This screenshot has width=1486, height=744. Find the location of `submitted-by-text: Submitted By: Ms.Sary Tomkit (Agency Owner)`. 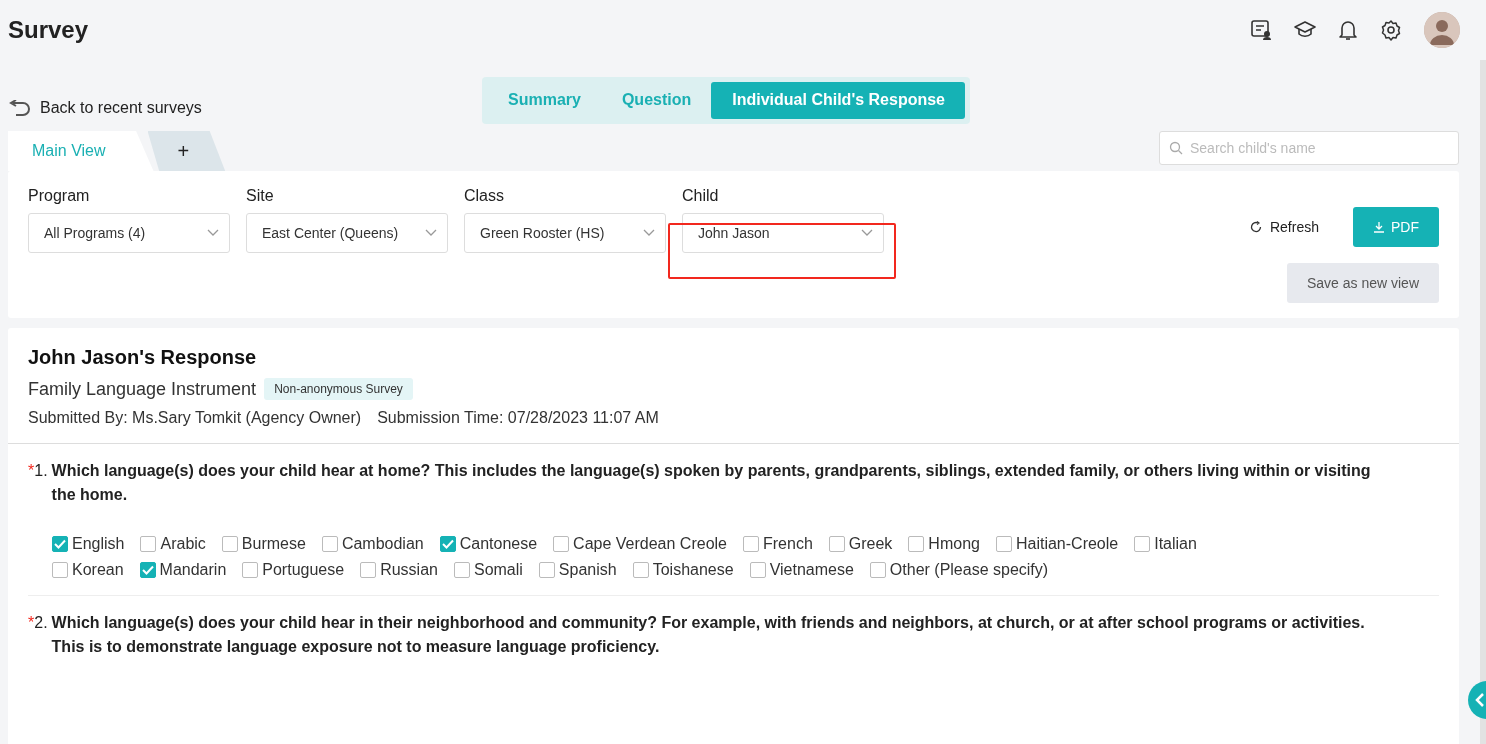

submitted-by-text: Submitted By: Ms.Sary Tomkit (Agency Owner) is located at coordinates (195, 418).